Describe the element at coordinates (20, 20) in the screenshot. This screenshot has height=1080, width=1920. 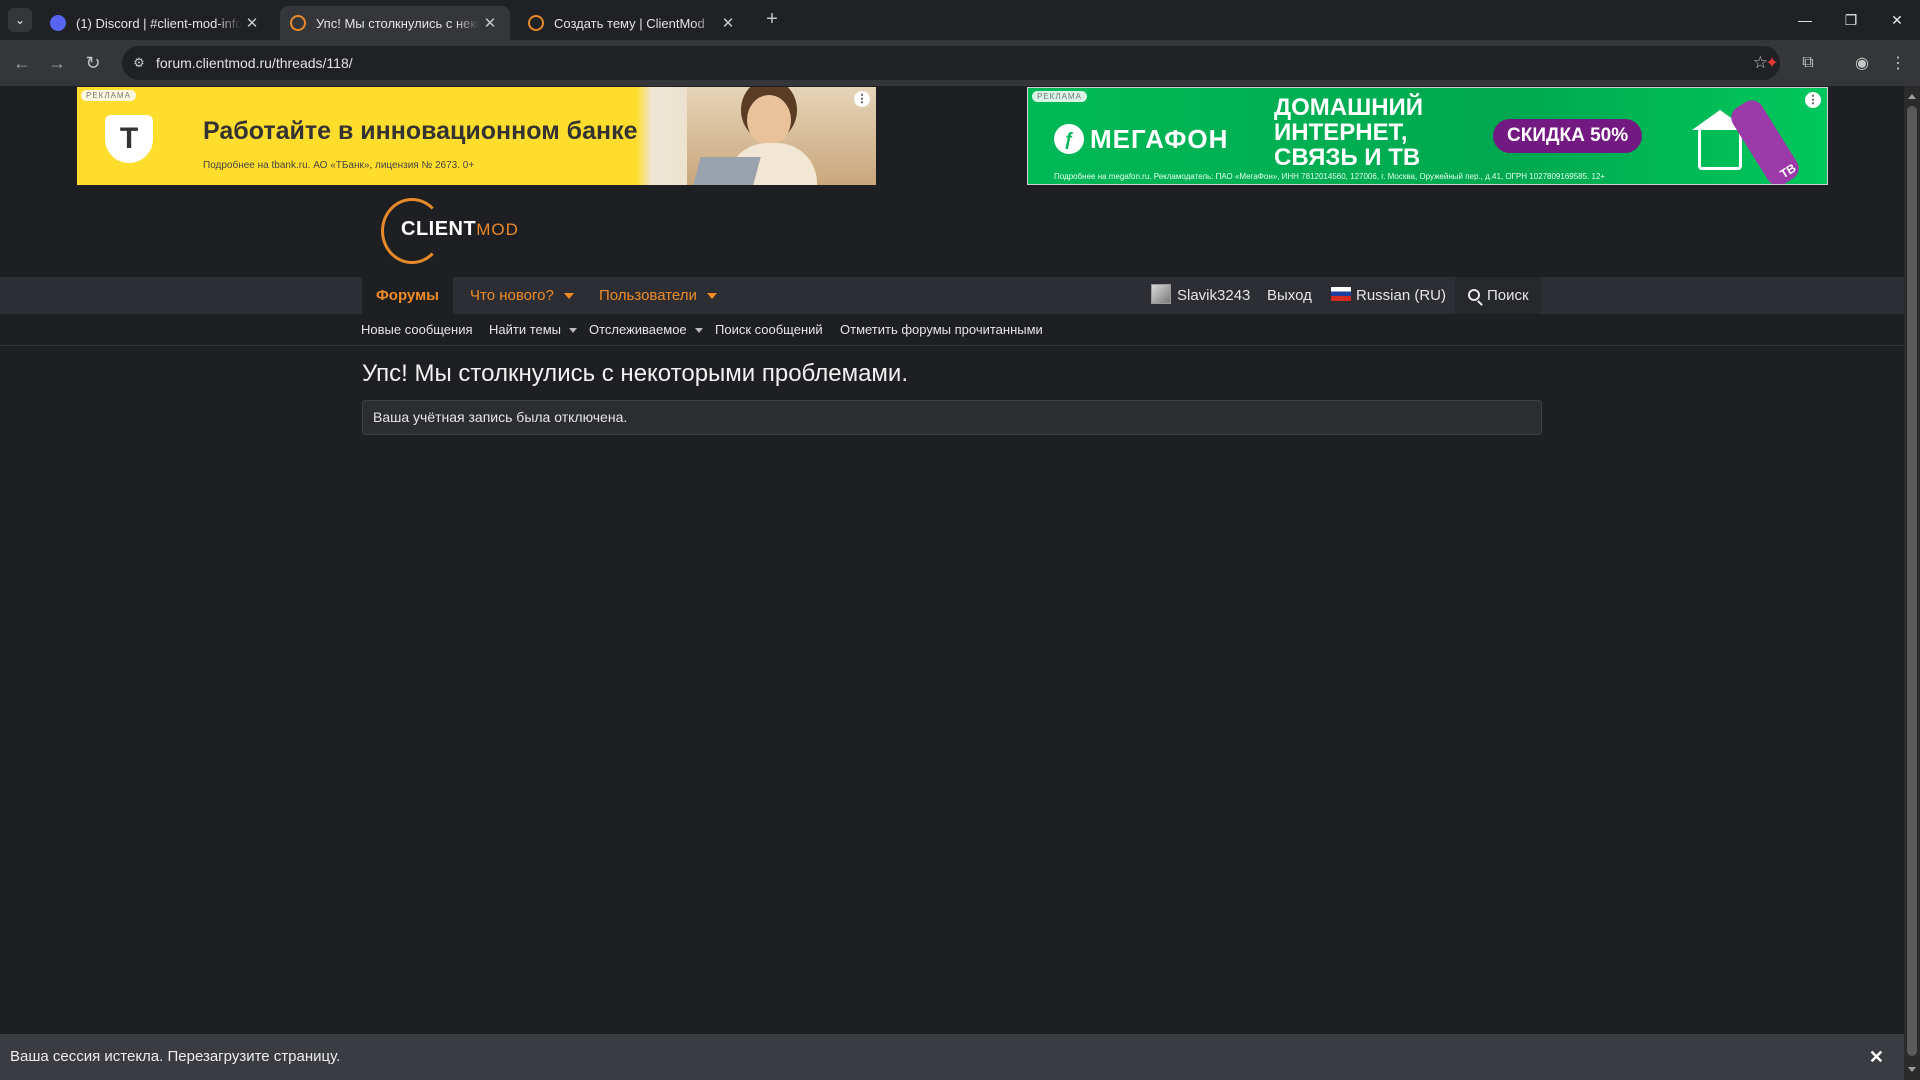
I see `tab-search-chevron-icon: ⌄` at that location.